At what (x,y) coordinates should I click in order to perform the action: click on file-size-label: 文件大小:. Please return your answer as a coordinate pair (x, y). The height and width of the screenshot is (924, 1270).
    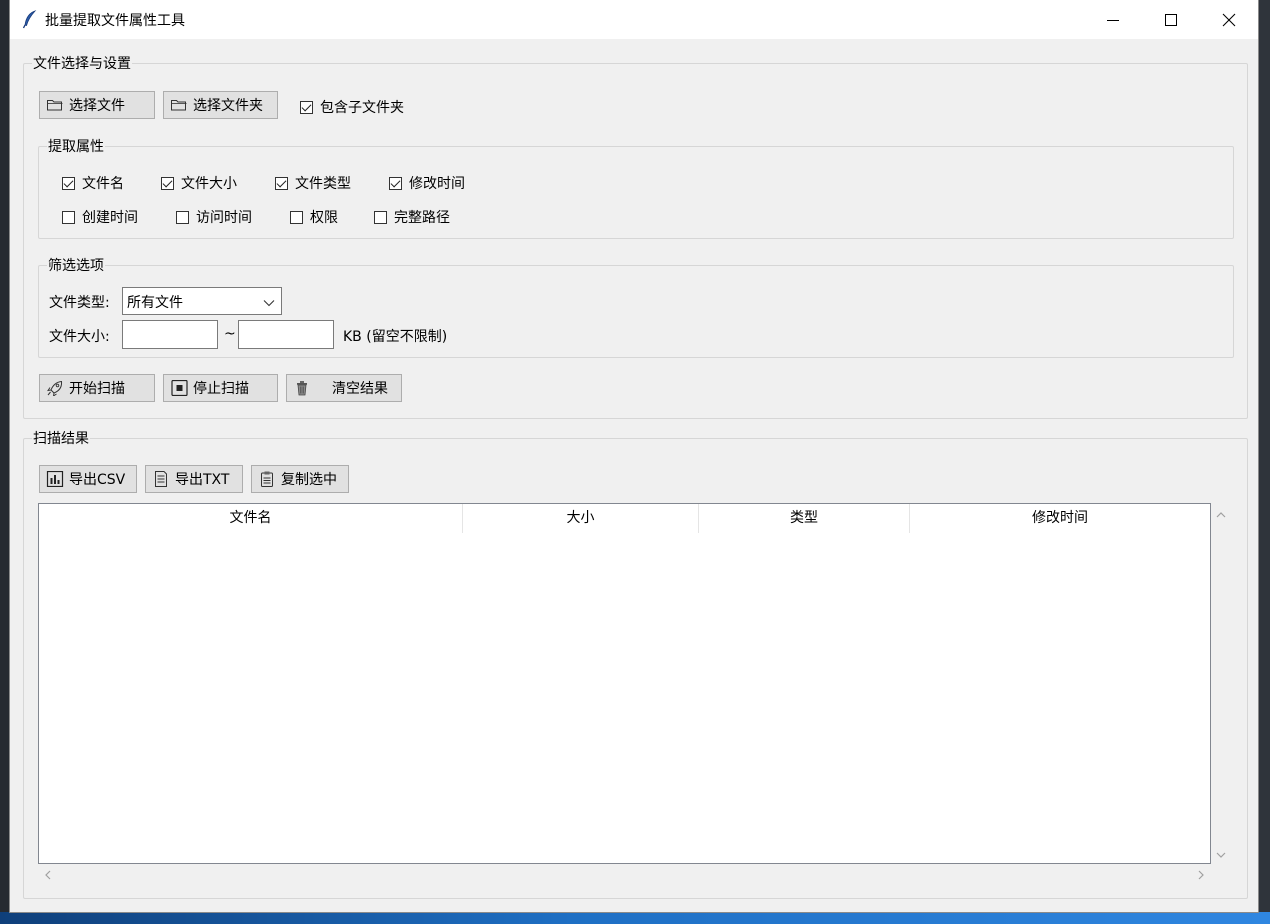
    Looking at the image, I should click on (79, 337).